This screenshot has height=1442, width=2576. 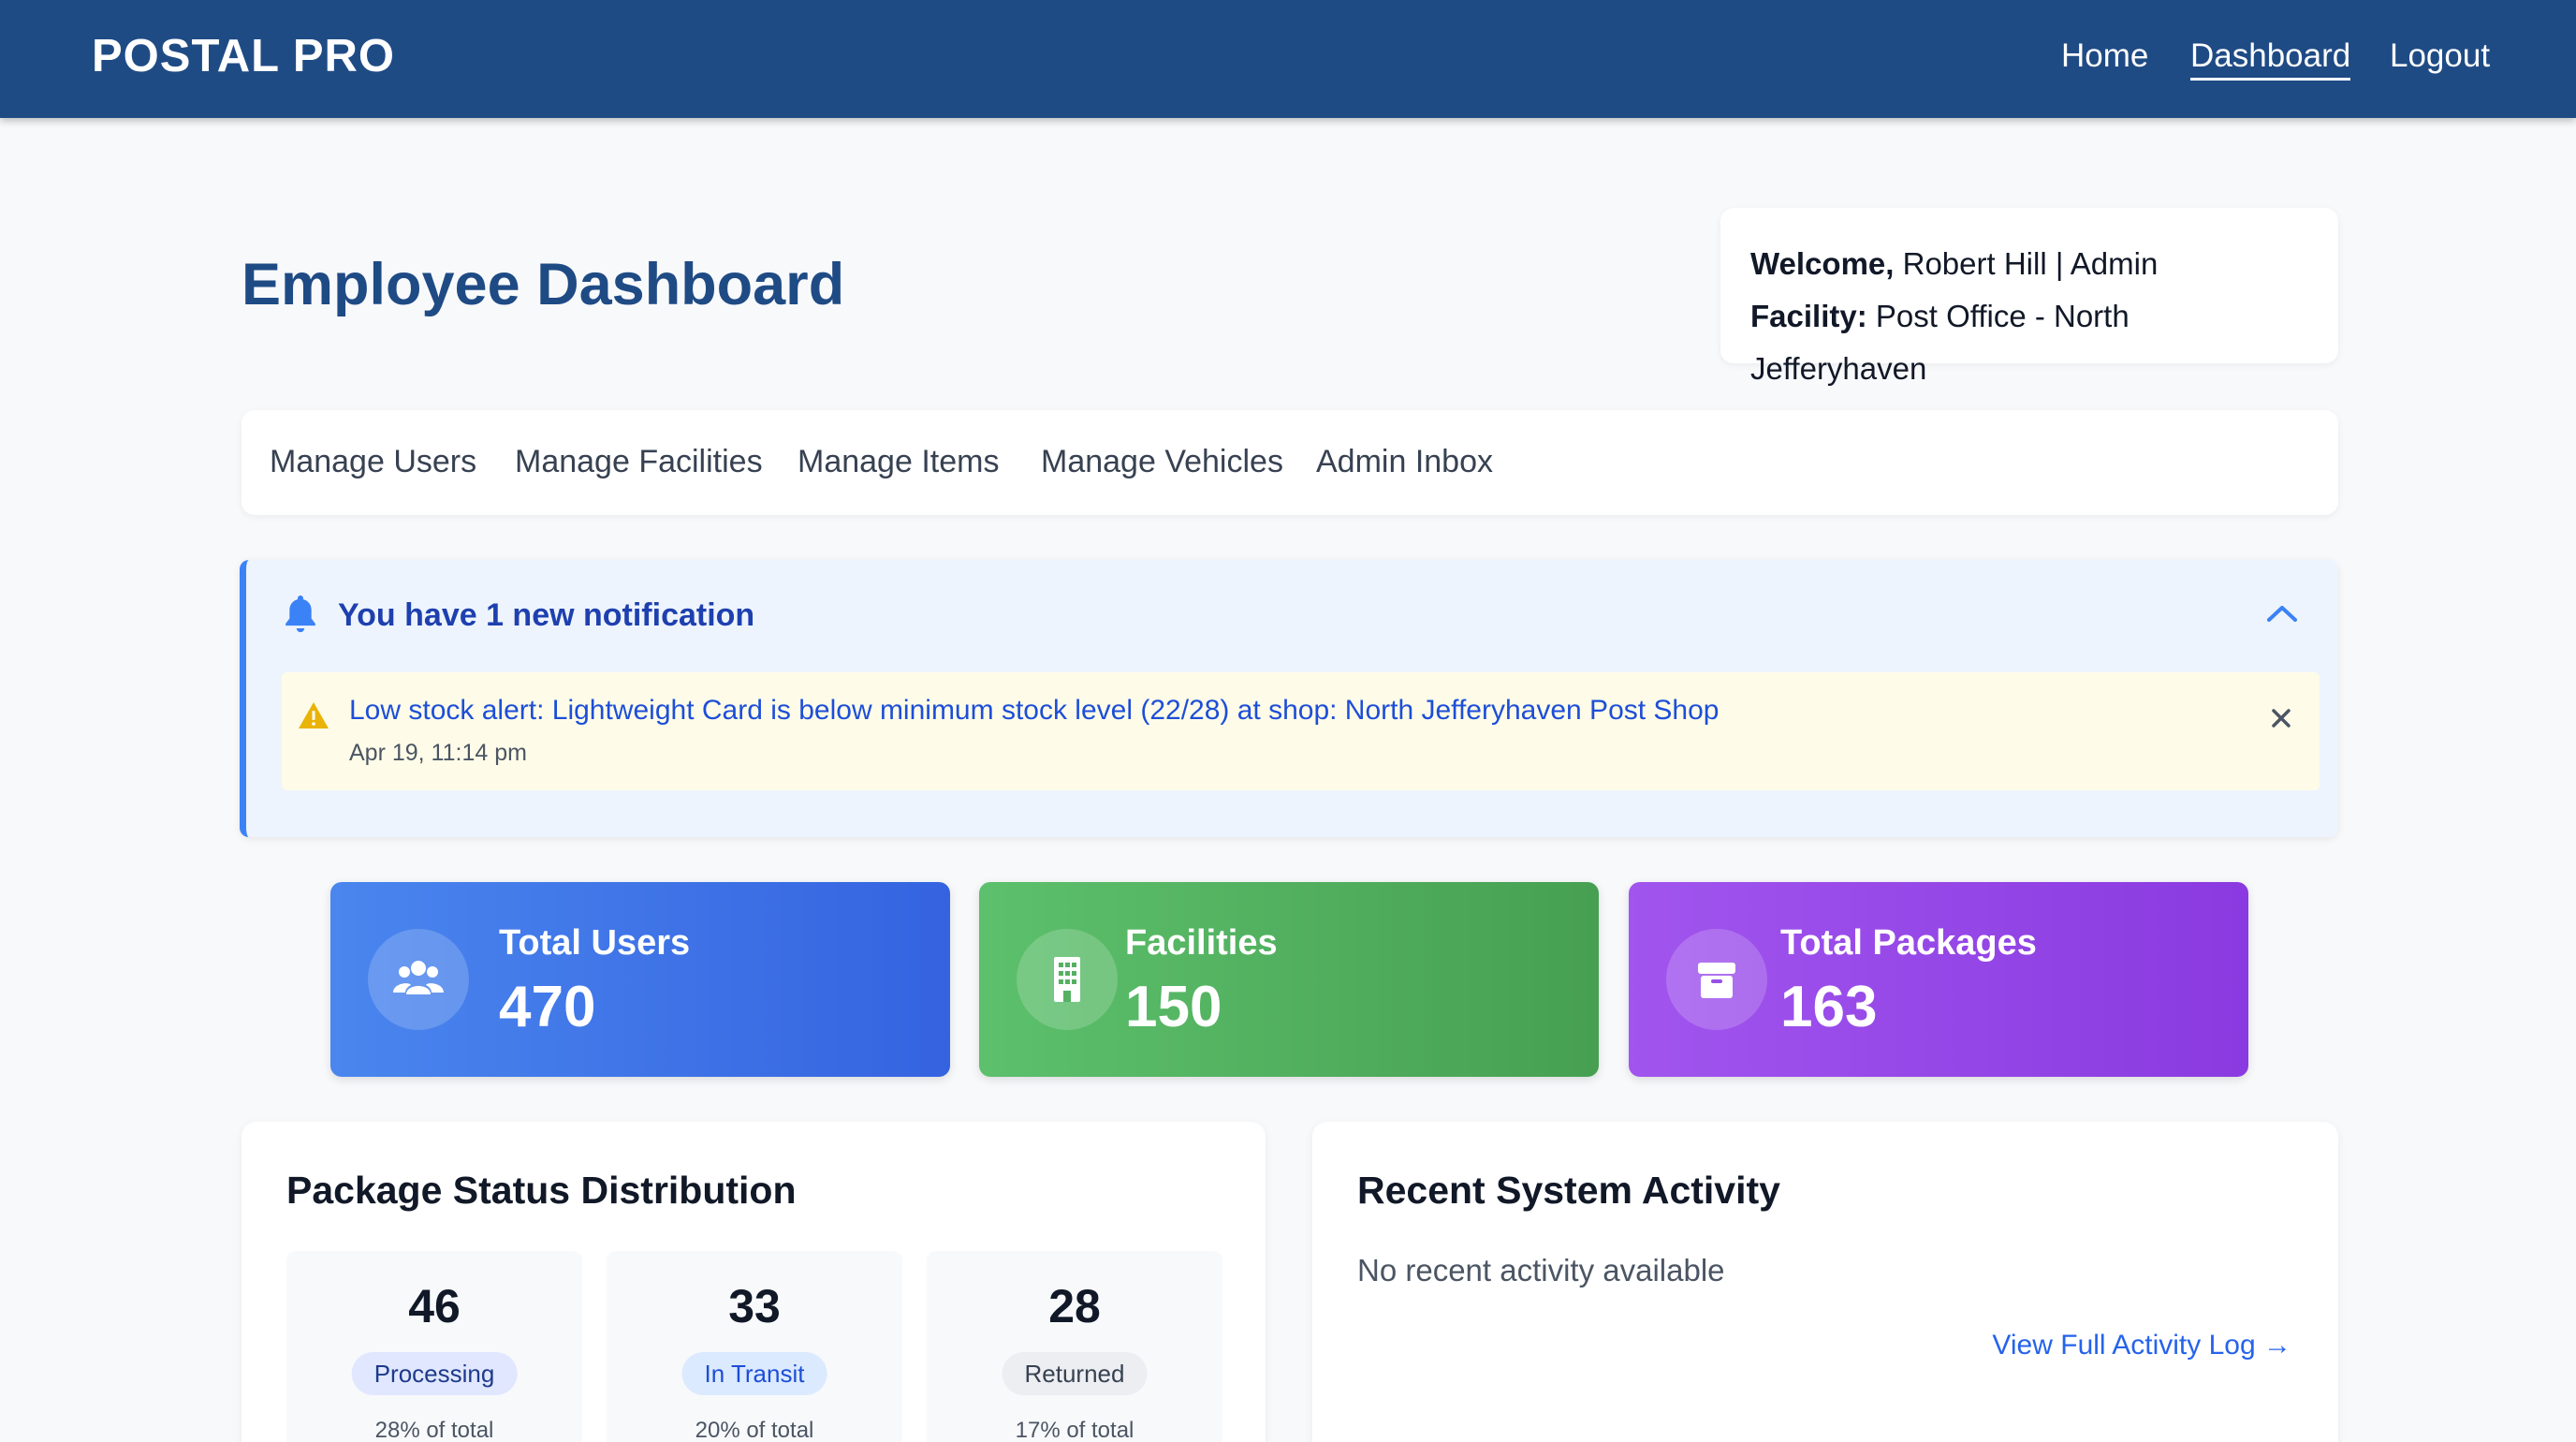 What do you see at coordinates (1288, 59) in the screenshot?
I see `top-navbar: POSTAL PRO Home Dashboard Logout` at bounding box center [1288, 59].